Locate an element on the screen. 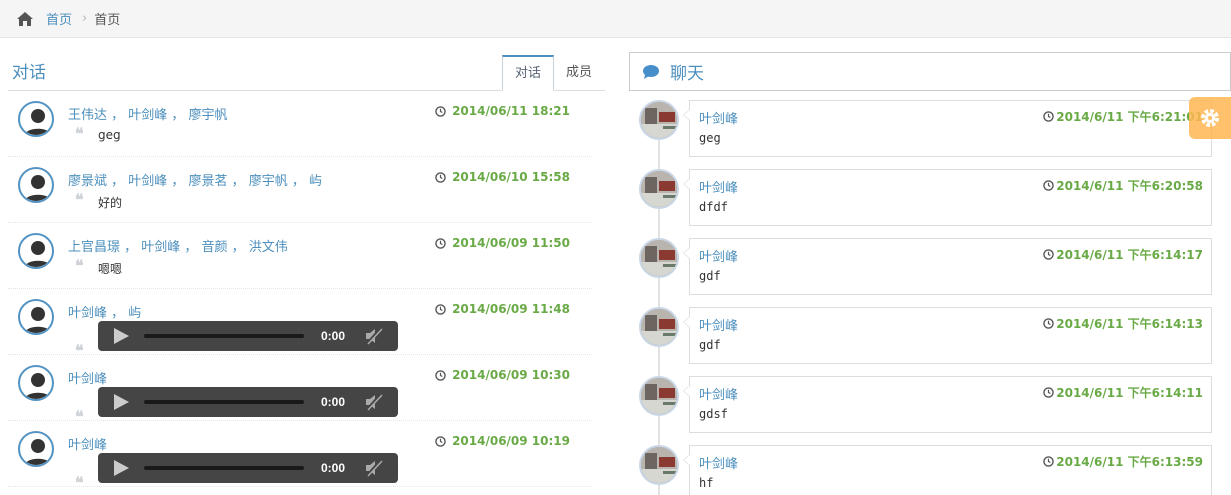 The width and height of the screenshot is (1231, 495). message-time: 2014/6/11 下午6:21:01 is located at coordinates (1123, 116).